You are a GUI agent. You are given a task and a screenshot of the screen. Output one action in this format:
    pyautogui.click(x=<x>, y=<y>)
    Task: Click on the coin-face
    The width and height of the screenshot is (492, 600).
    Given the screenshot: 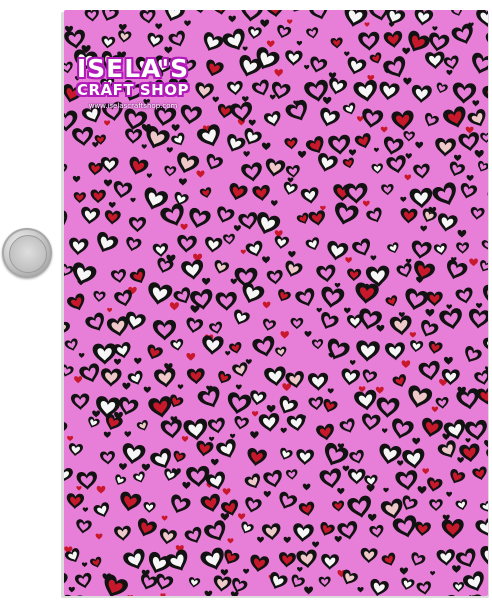 What is the action you would take?
    pyautogui.click(x=28, y=254)
    